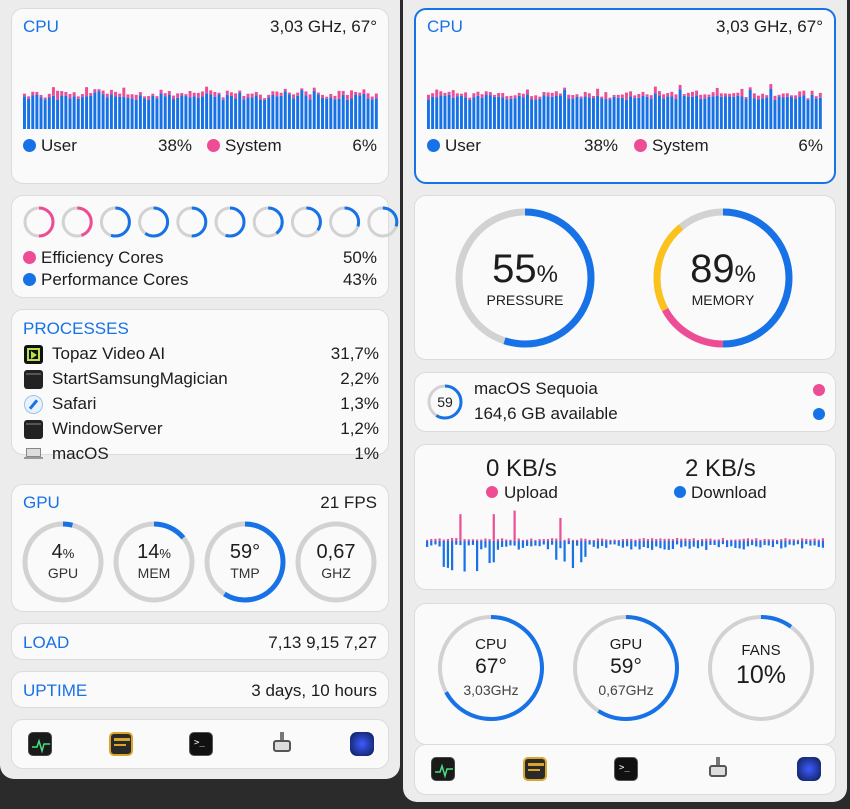 The image size is (850, 809). Describe the element at coordinates (200, 641) in the screenshot. I see `load-card: LOAD 7,13 9,15 7,27` at that location.